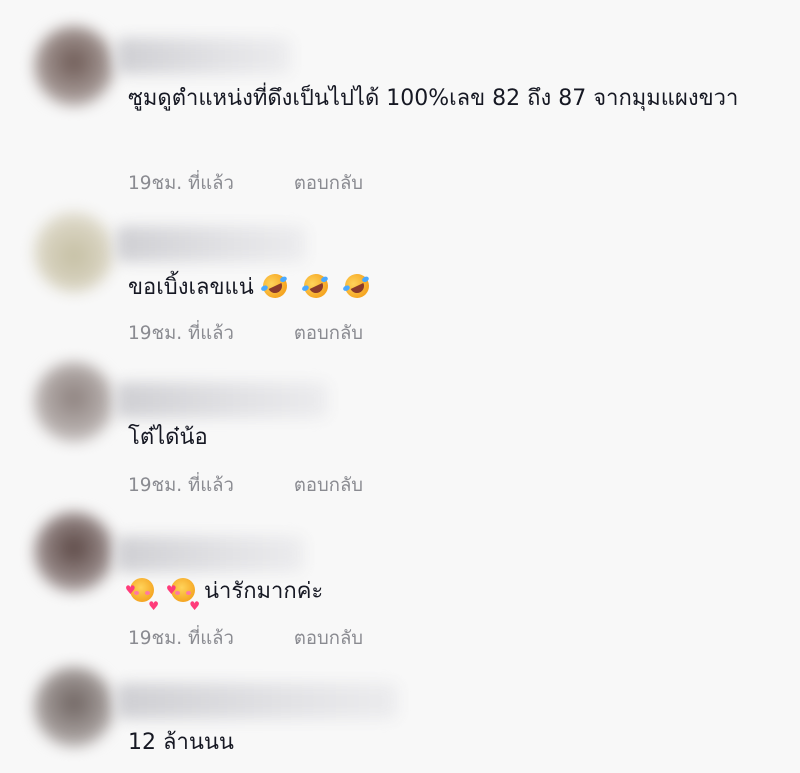  I want to click on comment-body: ขอเบิ้งเลขแน่, so click(453, 287).